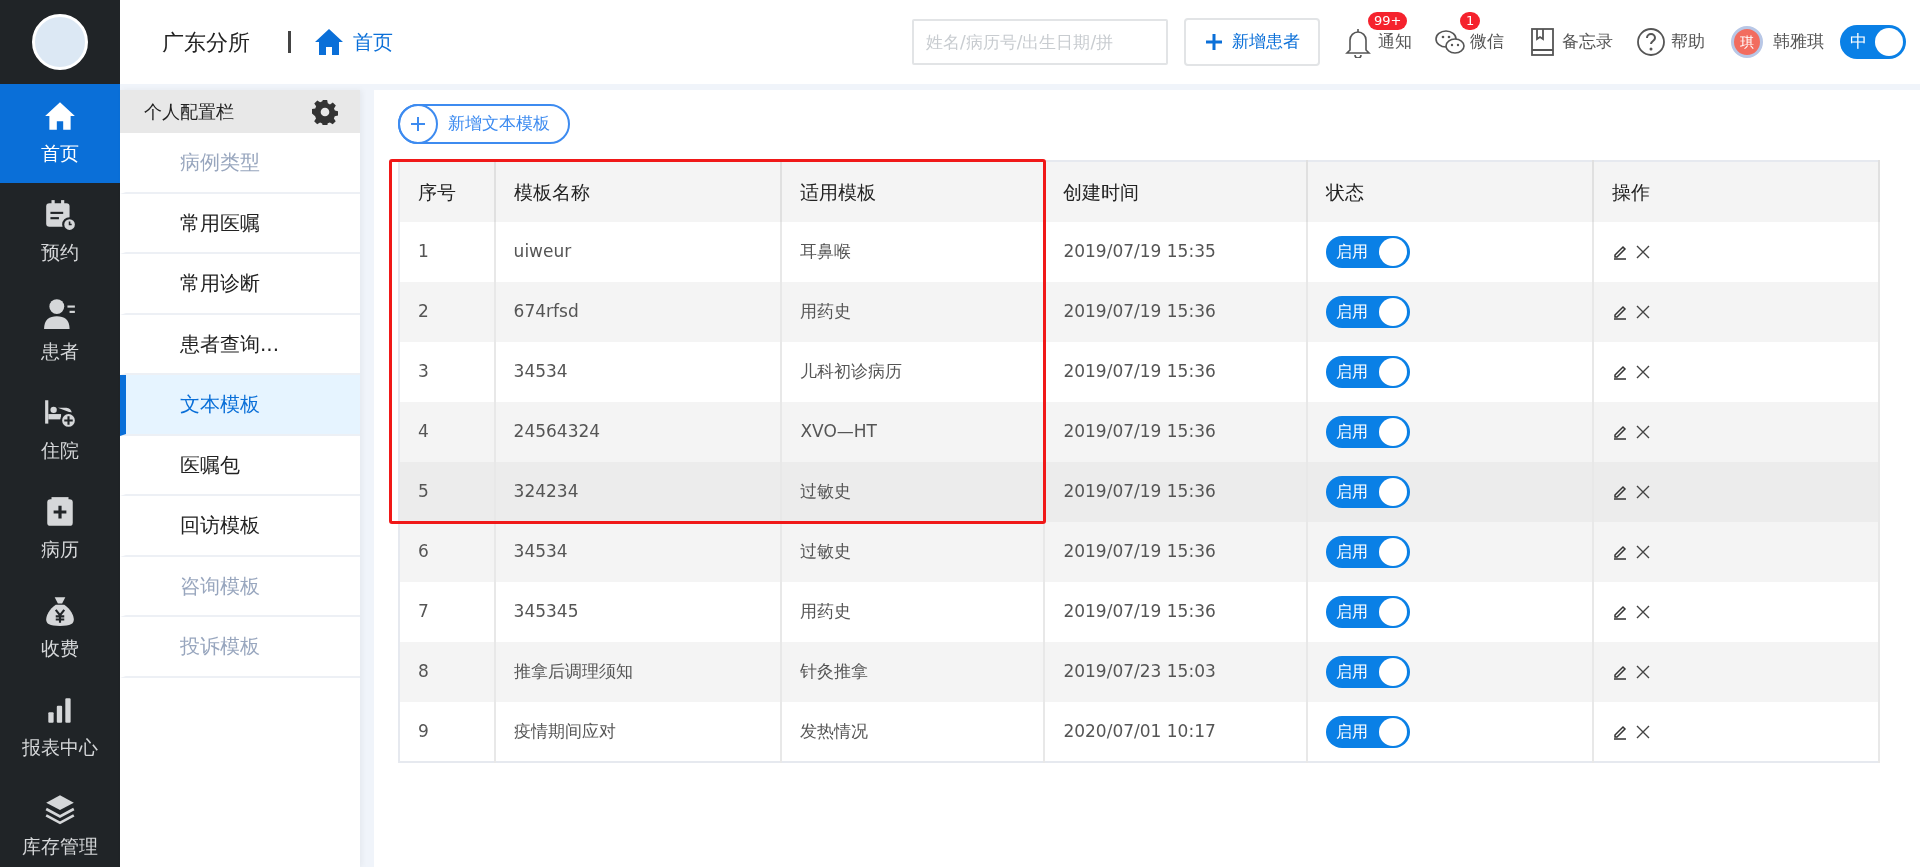 Image resolution: width=1920 pixels, height=867 pixels. I want to click on branch-name: 广东分所, so click(206, 42).